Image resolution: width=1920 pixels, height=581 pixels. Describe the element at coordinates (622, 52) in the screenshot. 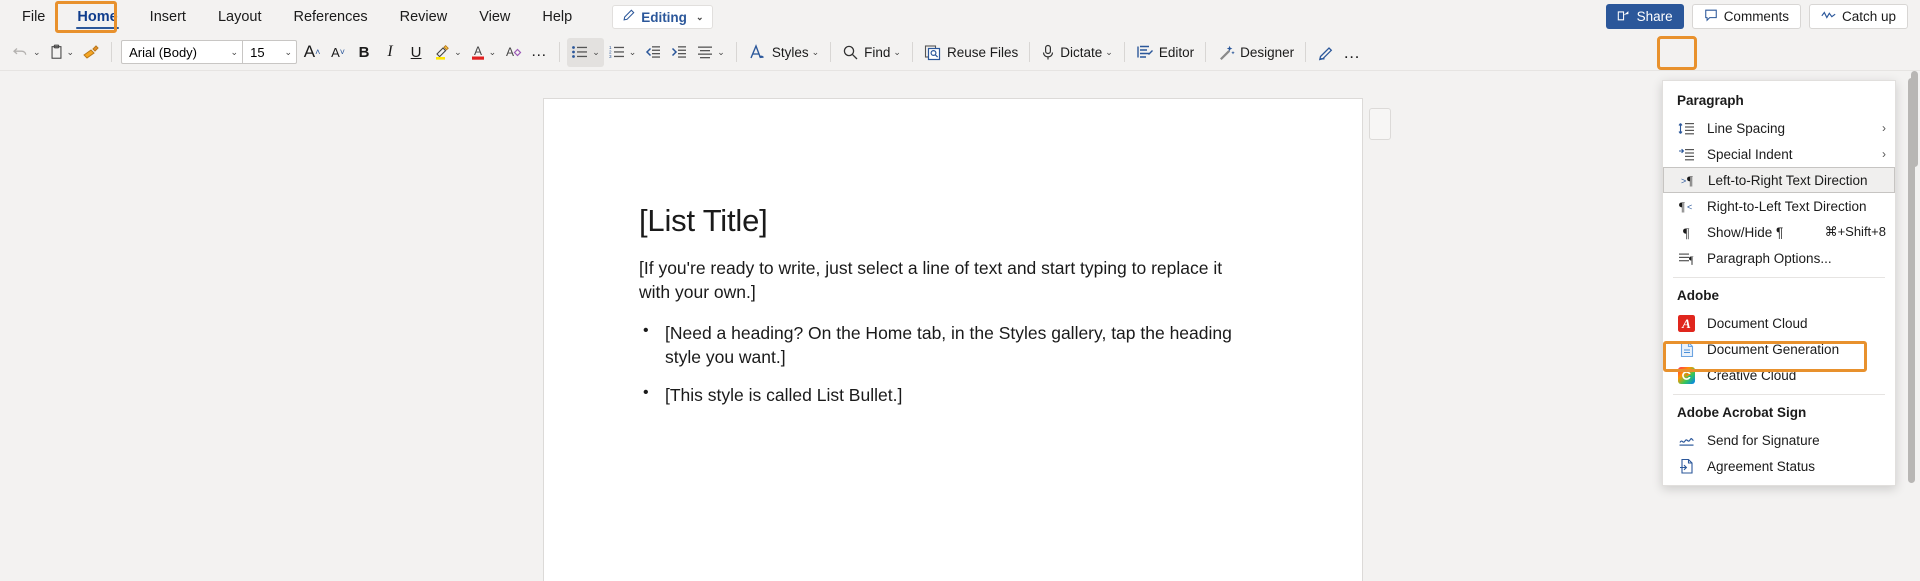

I see `numbered-list-button: 123 ⌄` at that location.